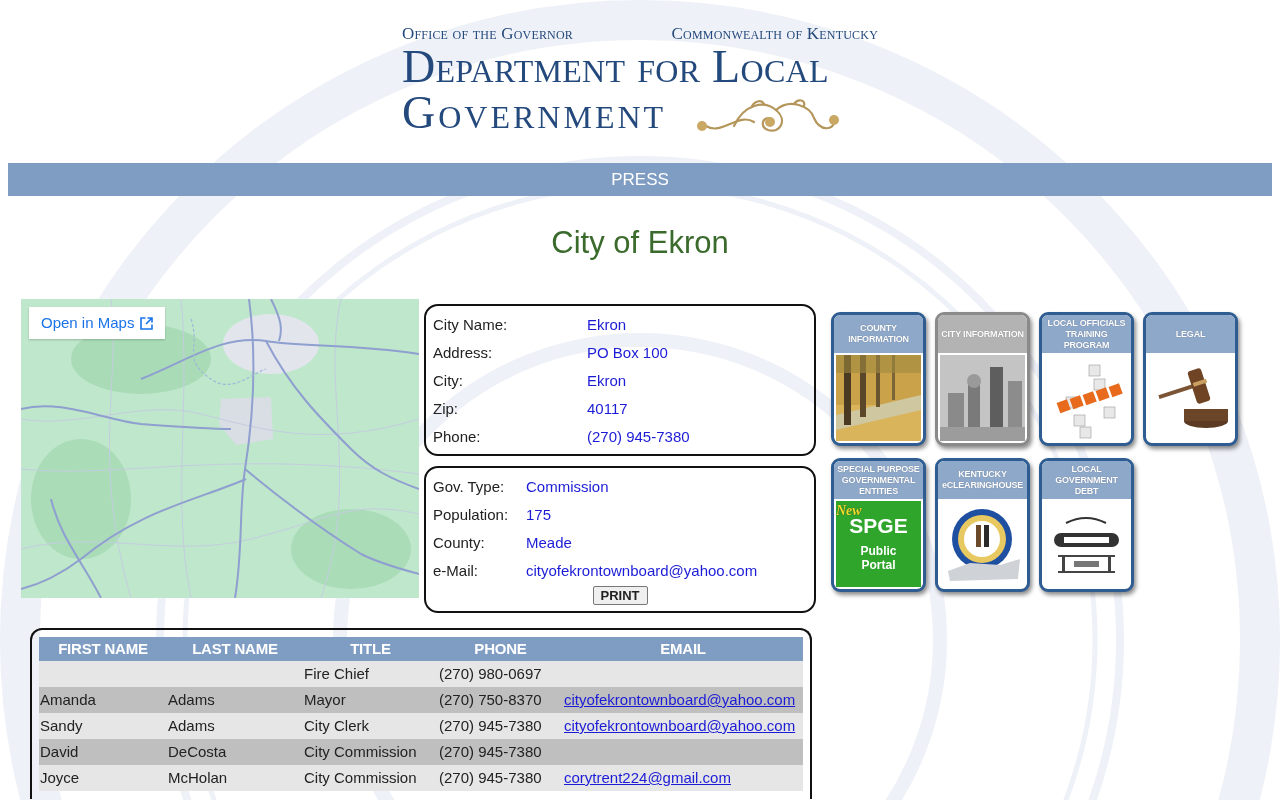 This screenshot has height=800, width=1280. What do you see at coordinates (1086, 379) in the screenshot?
I see `nav-tile: LOCAL OFFICIALS TRAINING PROGRAM` at bounding box center [1086, 379].